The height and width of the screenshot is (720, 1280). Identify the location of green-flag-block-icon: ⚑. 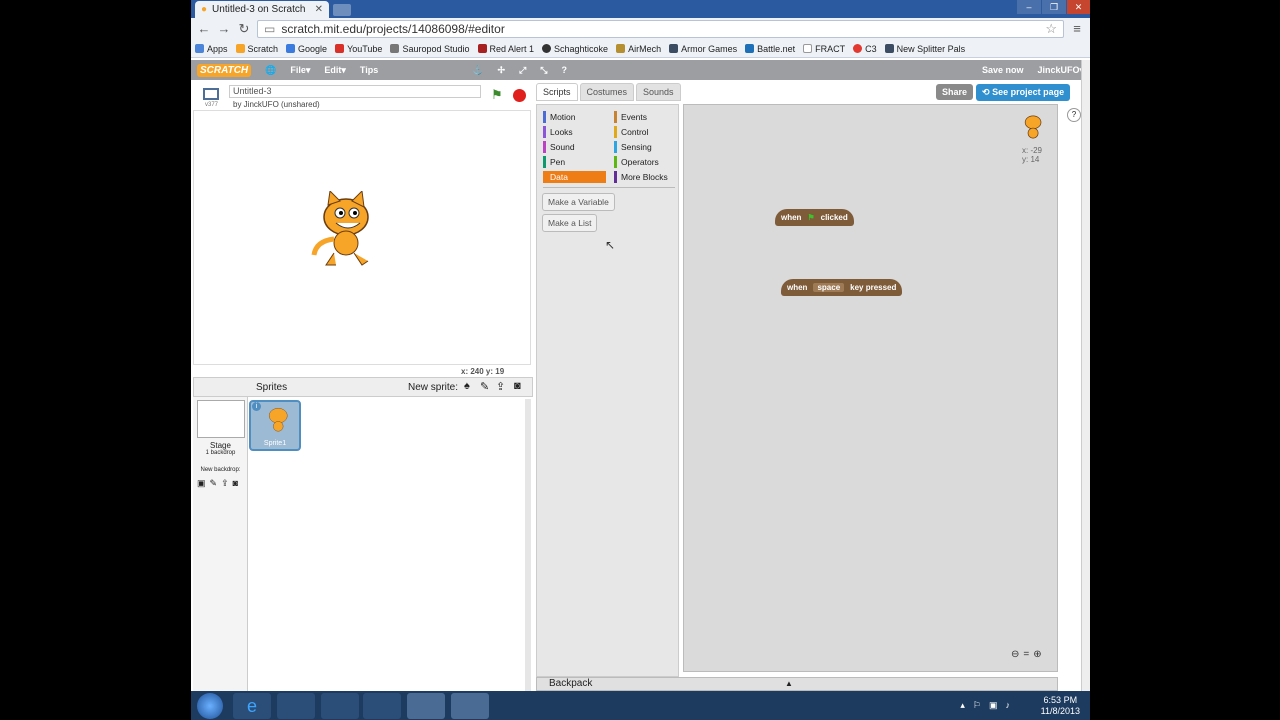
(811, 217).